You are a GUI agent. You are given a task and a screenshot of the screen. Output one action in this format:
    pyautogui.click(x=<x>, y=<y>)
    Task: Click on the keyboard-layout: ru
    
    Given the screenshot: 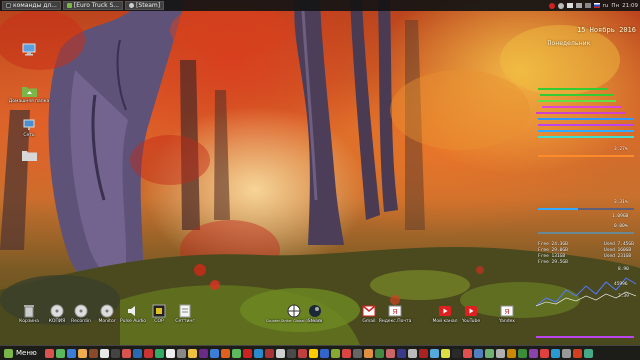 What is the action you would take?
    pyautogui.click(x=606, y=6)
    